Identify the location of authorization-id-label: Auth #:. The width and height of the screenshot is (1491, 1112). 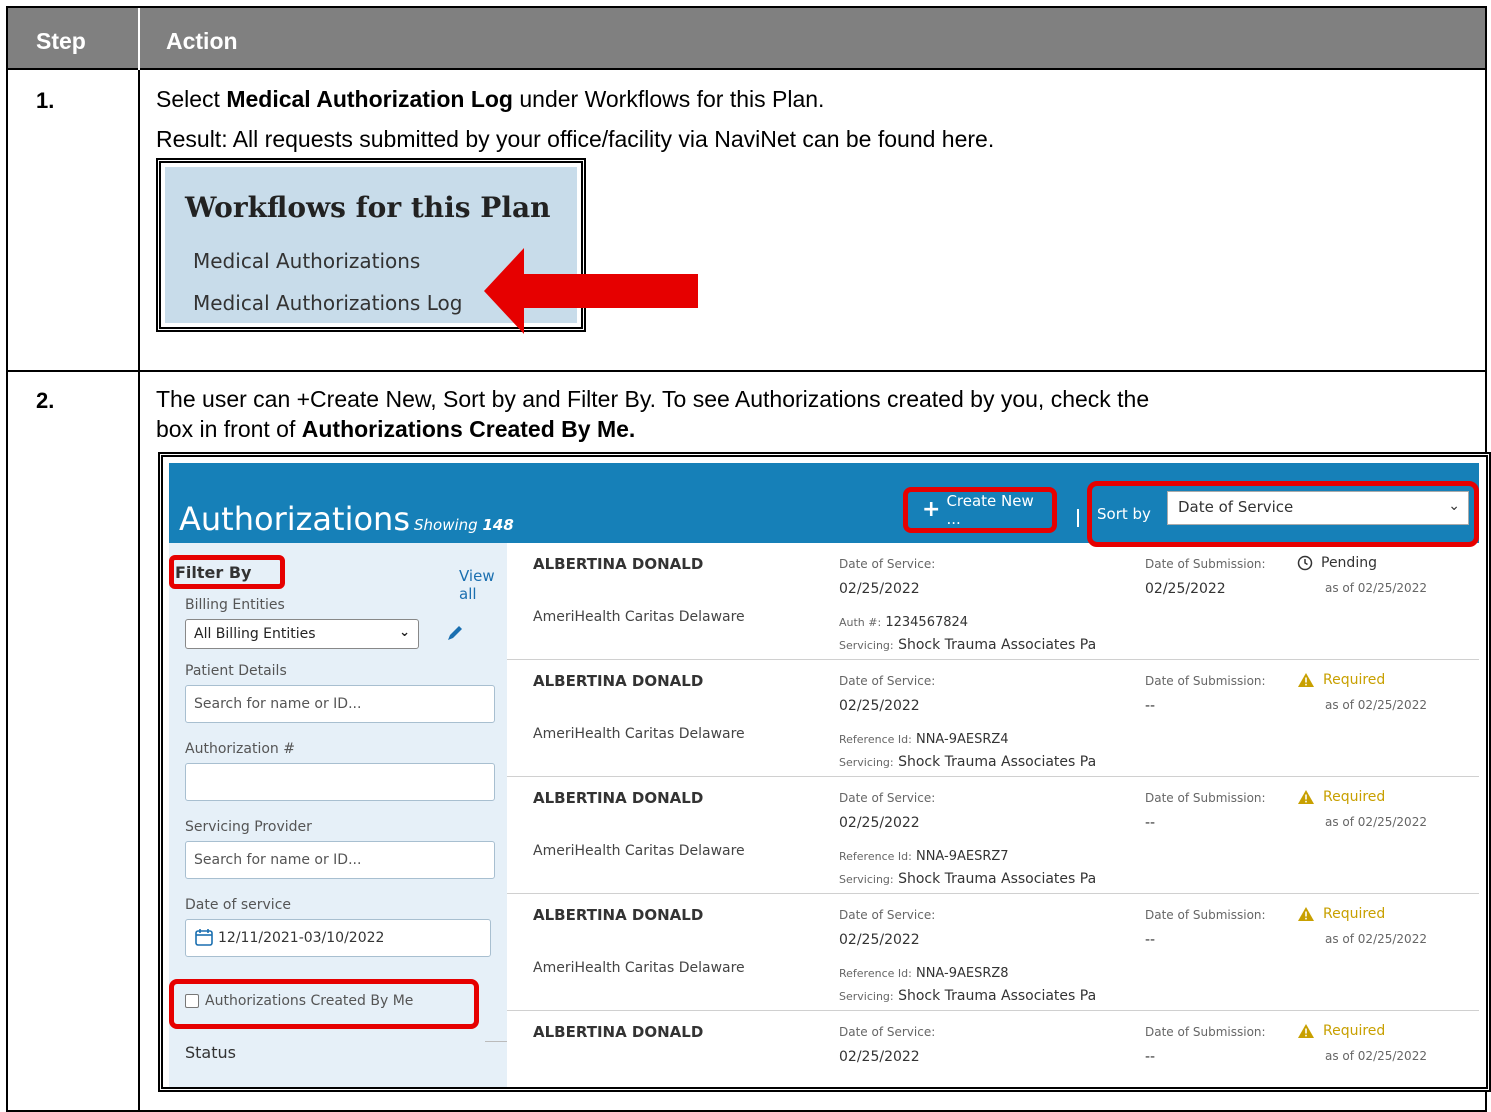
(860, 622).